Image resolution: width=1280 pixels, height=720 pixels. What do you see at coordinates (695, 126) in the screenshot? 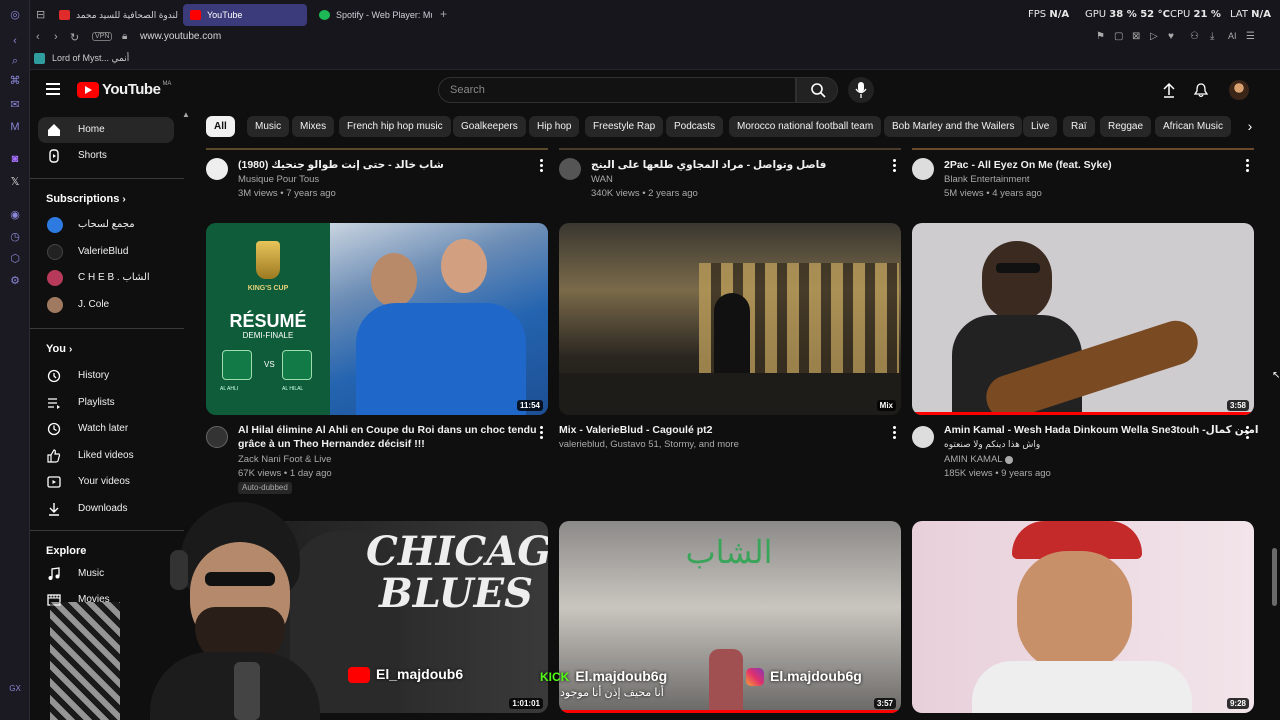
I see `chip-podcasts: Podcasts` at bounding box center [695, 126].